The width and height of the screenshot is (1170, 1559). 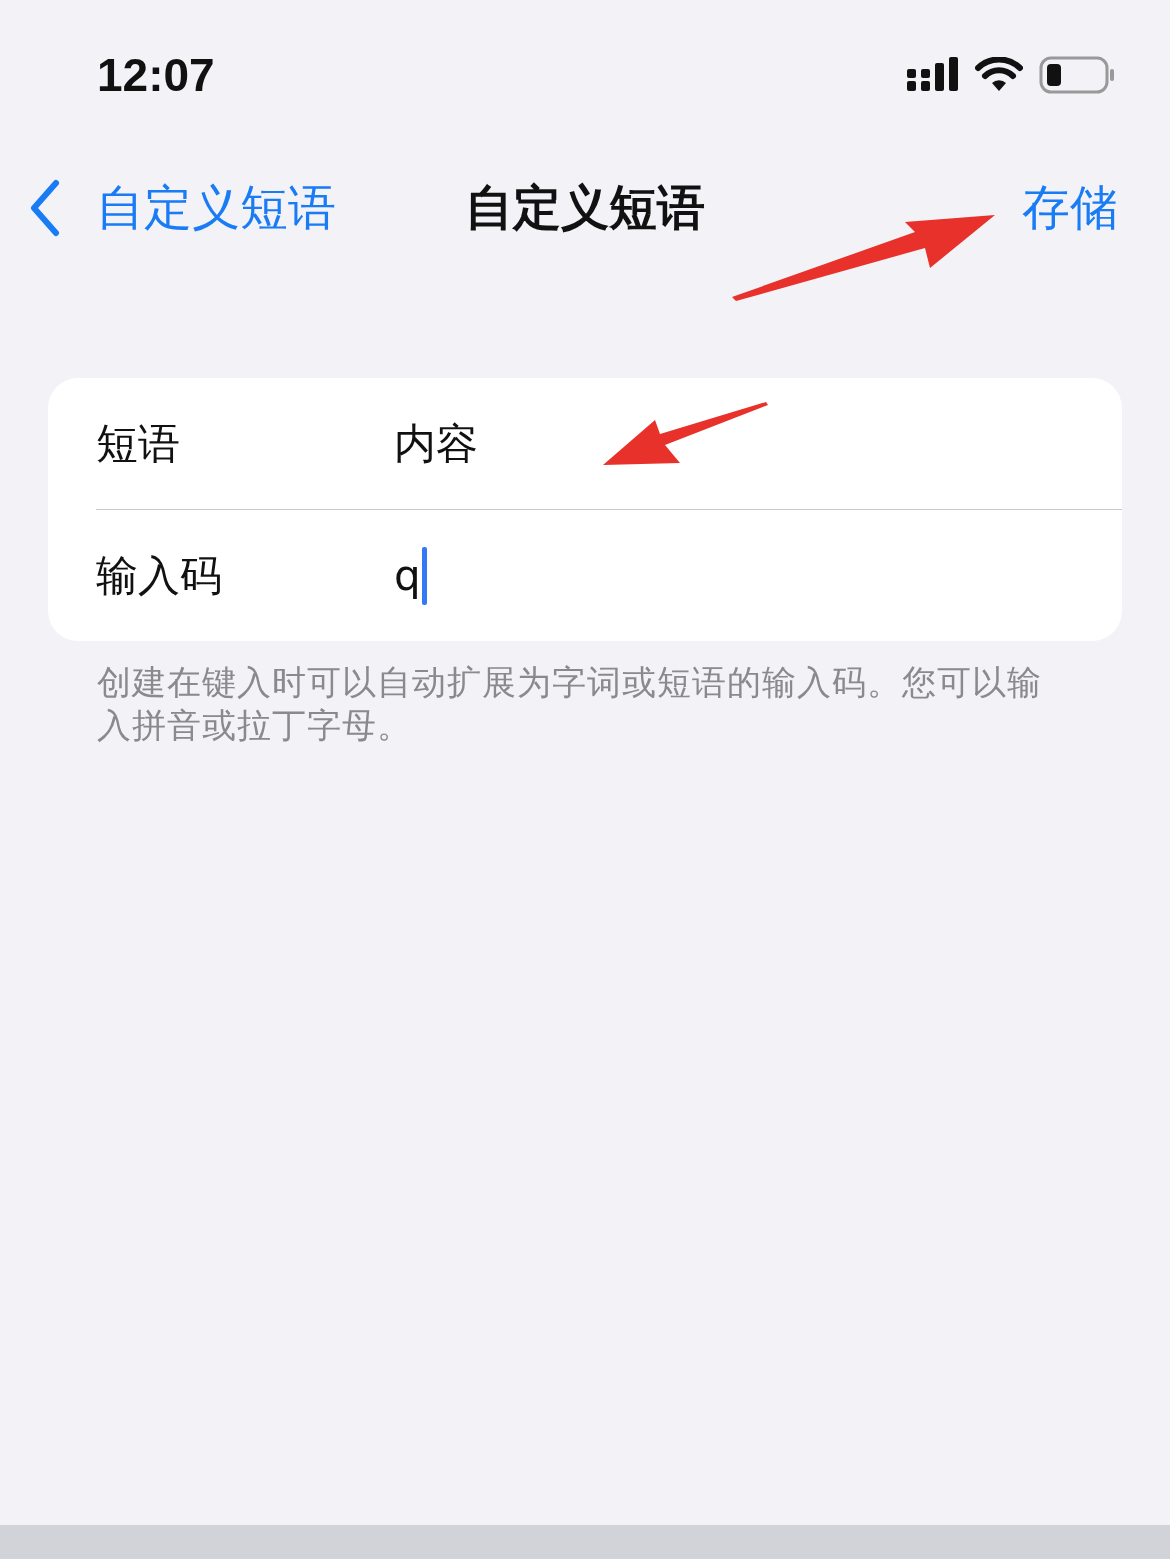 What do you see at coordinates (758, 575) in the screenshot?
I see `input-field: q` at bounding box center [758, 575].